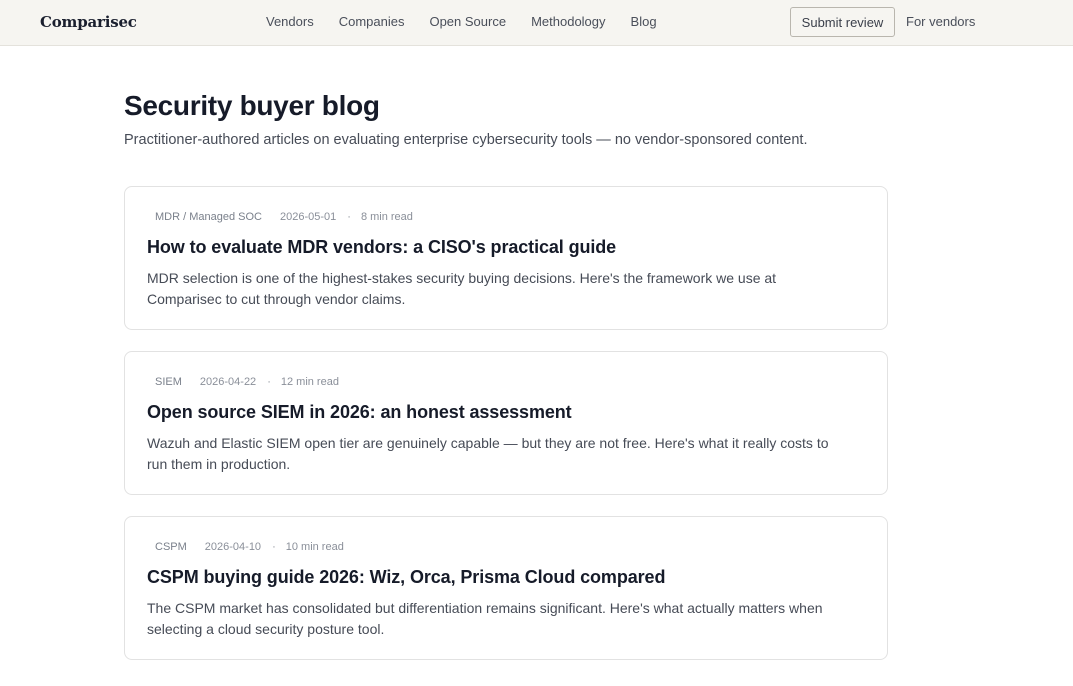 Image resolution: width=1073 pixels, height=686 pixels. Describe the element at coordinates (88, 22) in the screenshot. I see `site-logo: Comparisec` at that location.